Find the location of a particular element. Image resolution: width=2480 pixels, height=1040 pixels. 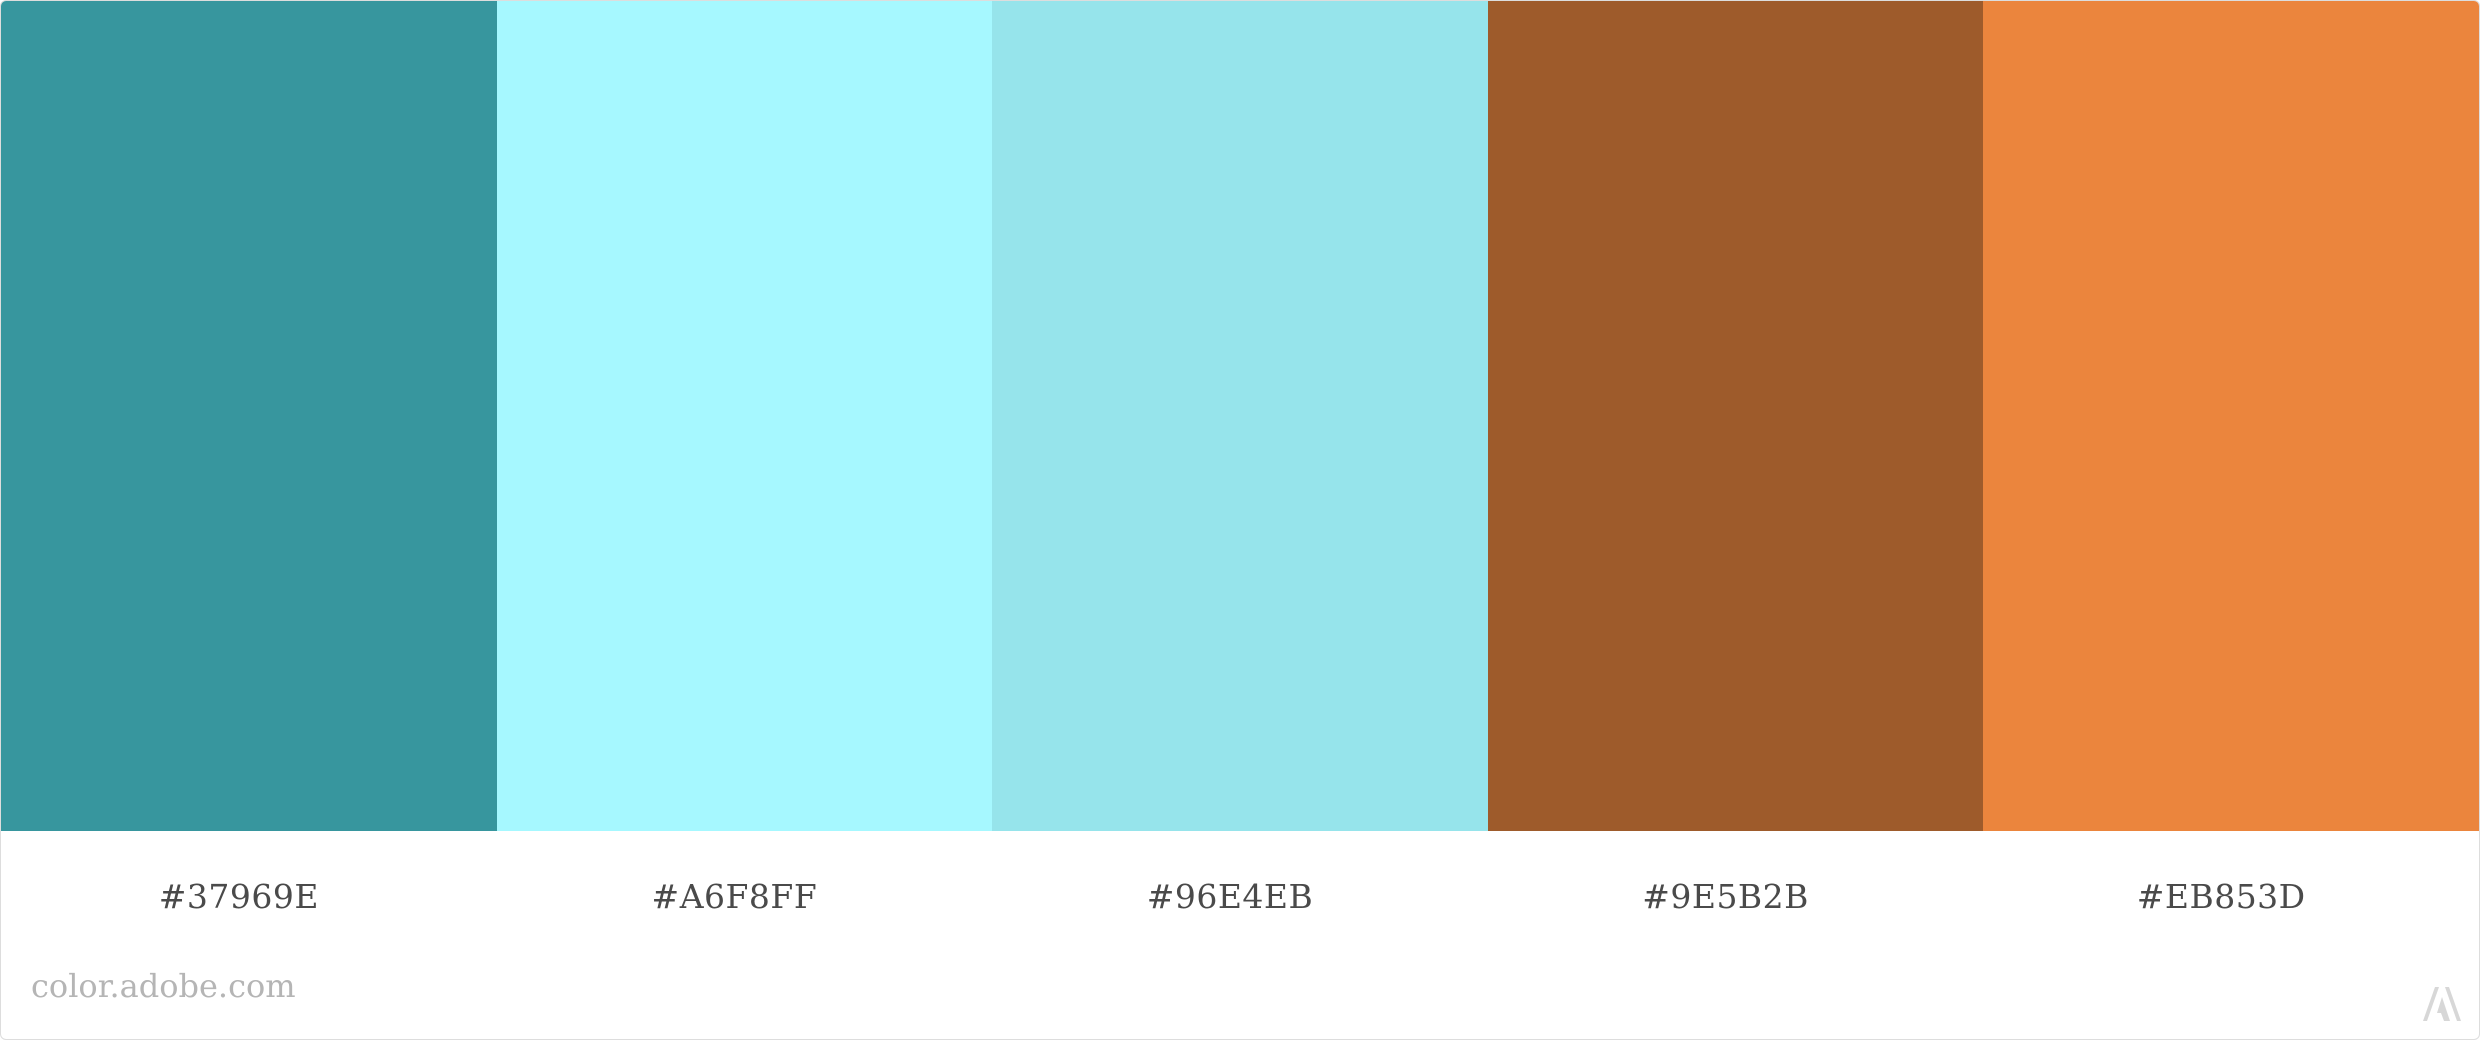

hex-code-row: #37969E #A6F8FF #96E4EB #9E5B2B #EB853D is located at coordinates (1240, 896).